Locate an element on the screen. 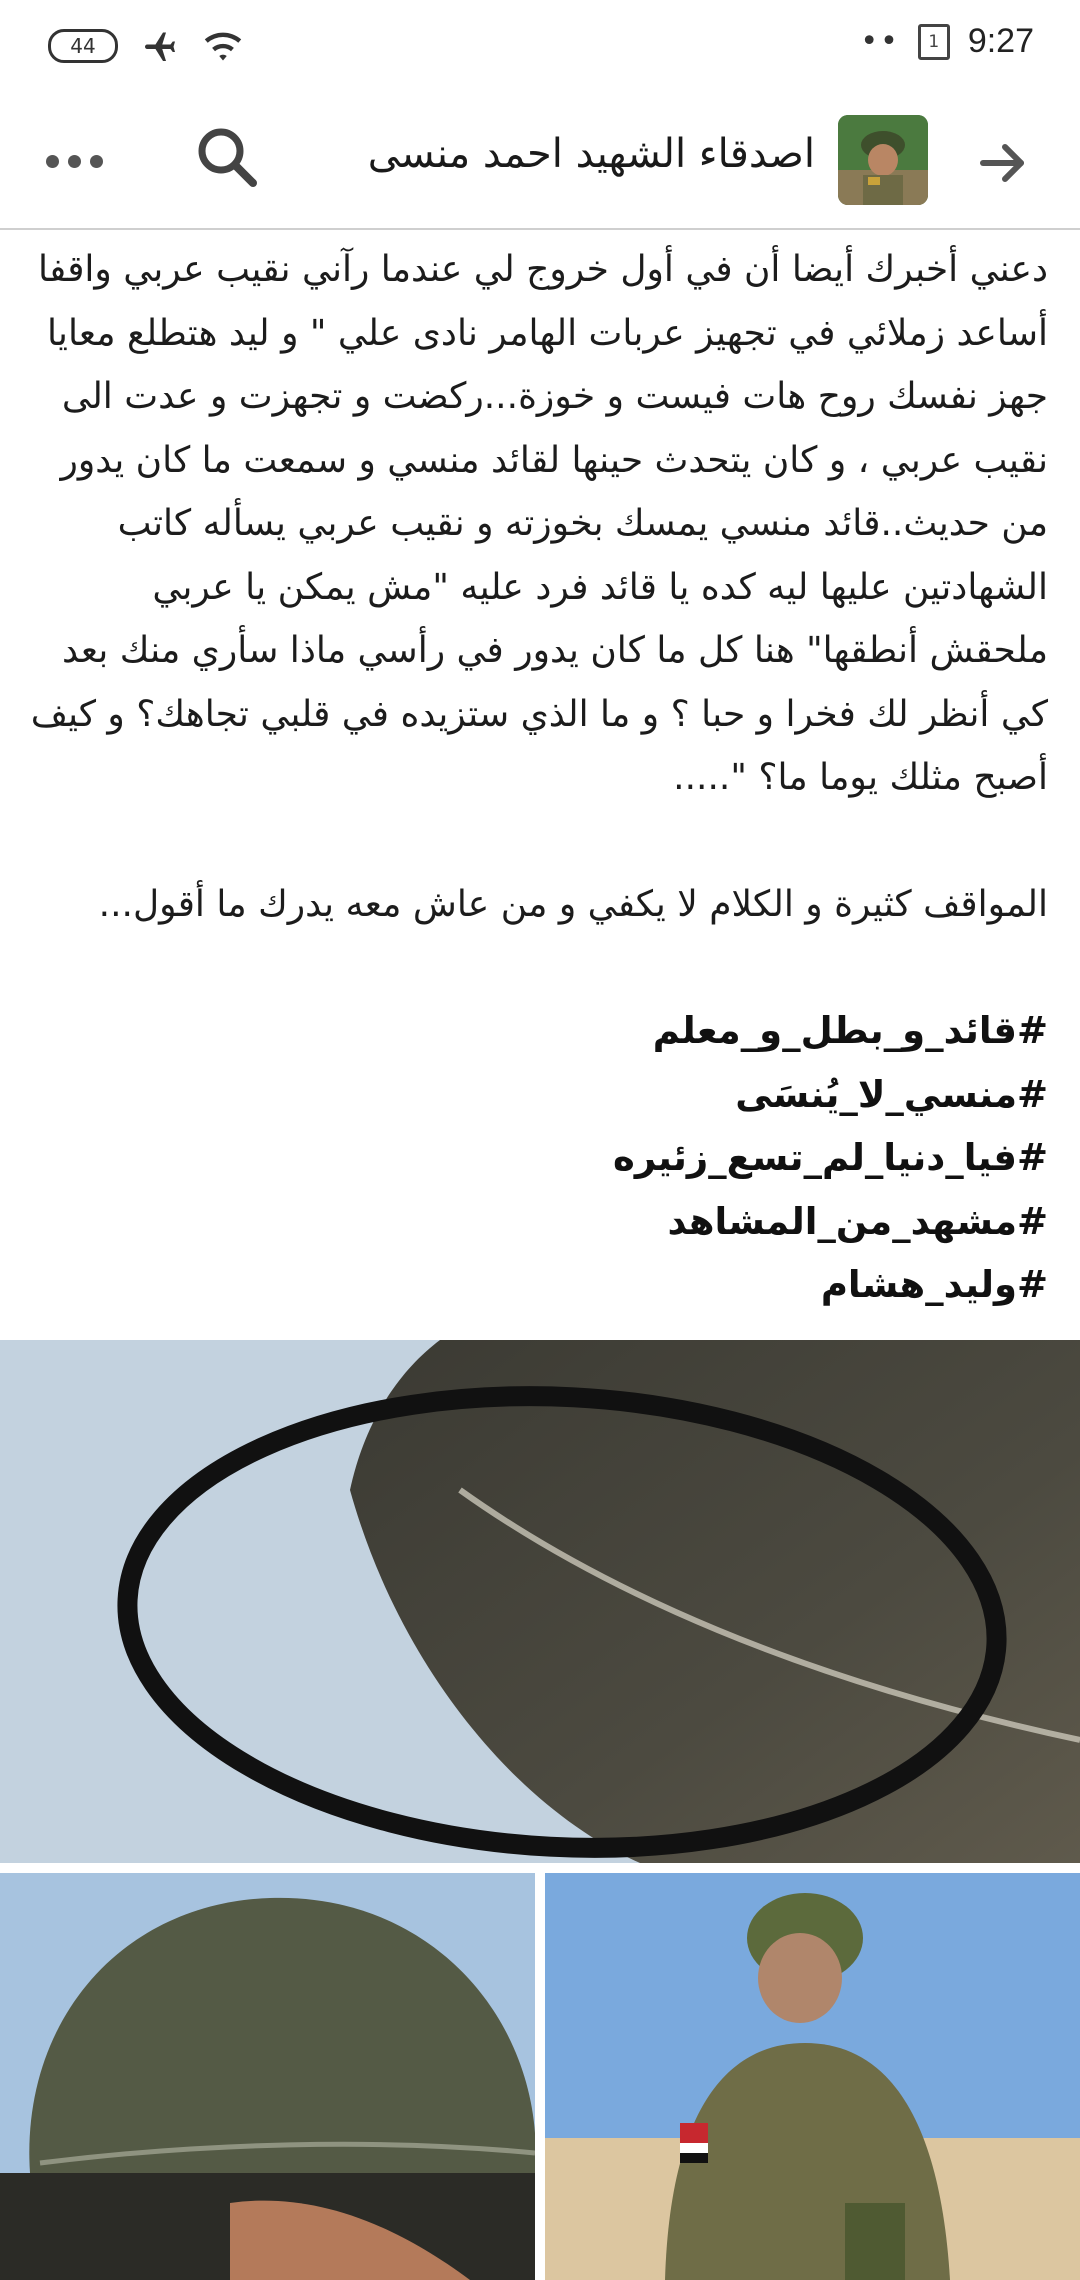 The height and width of the screenshot is (2280, 1080). hashtag-link: #قائد_و_بطل_و_معلم is located at coordinates (539, 1031).